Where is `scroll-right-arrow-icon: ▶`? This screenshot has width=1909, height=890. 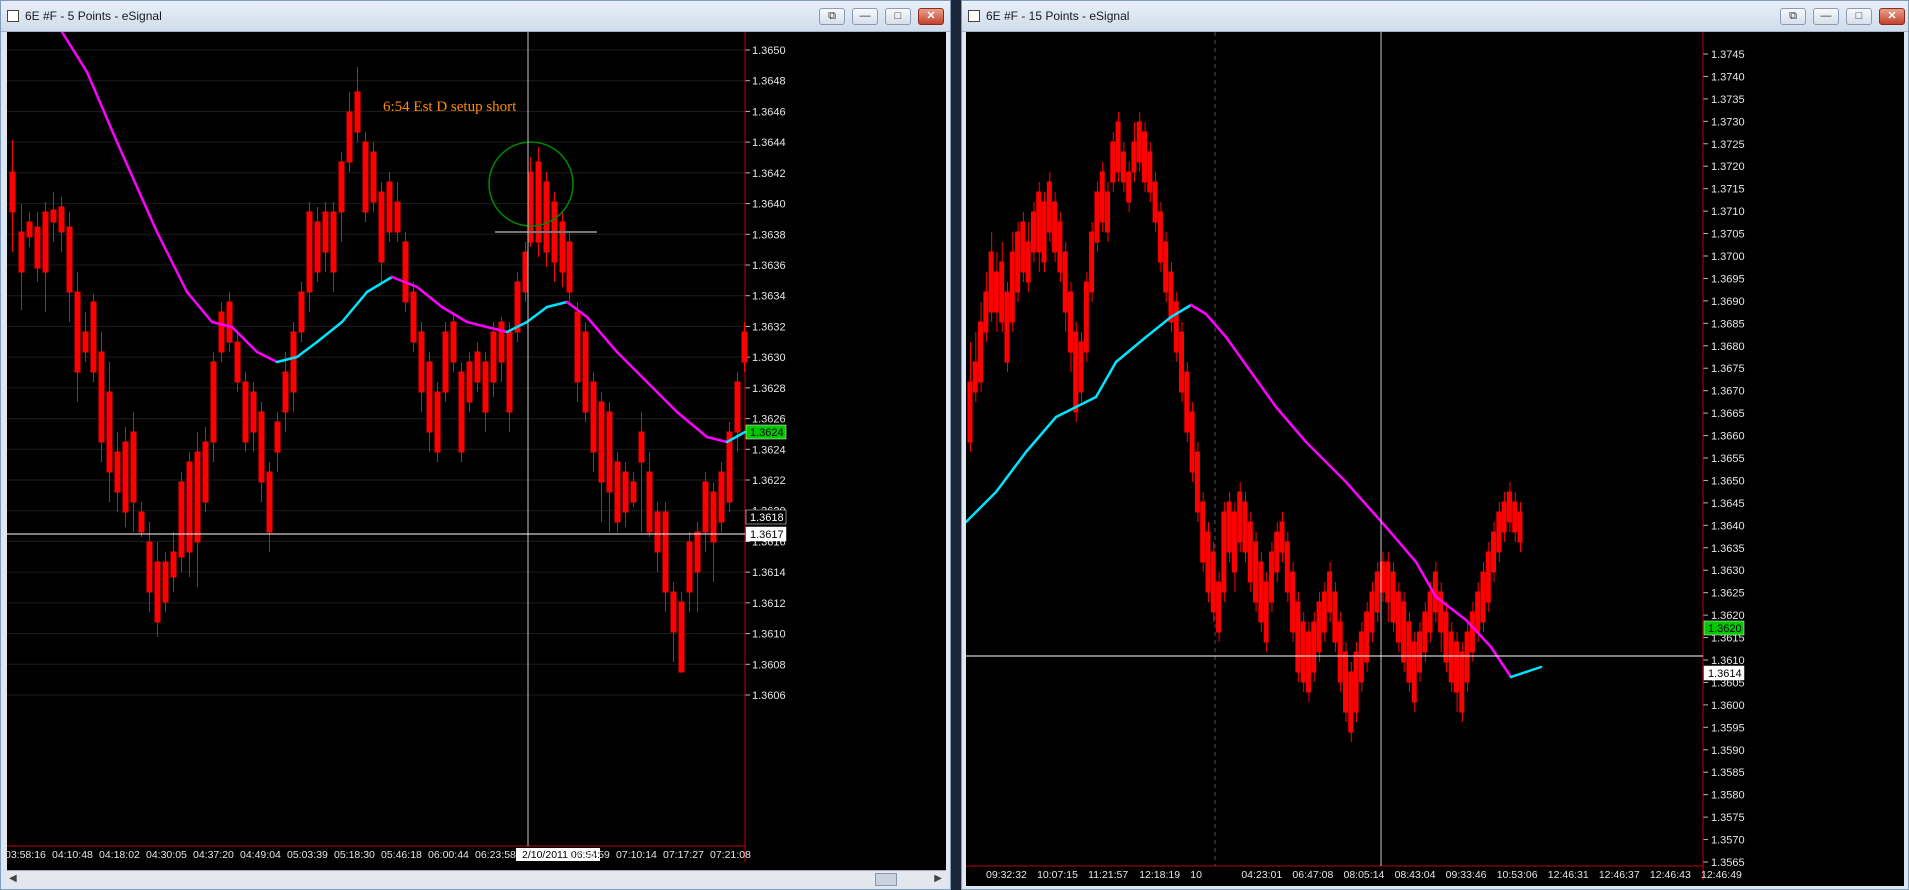 scroll-right-arrow-icon: ▶ is located at coordinates (938, 878).